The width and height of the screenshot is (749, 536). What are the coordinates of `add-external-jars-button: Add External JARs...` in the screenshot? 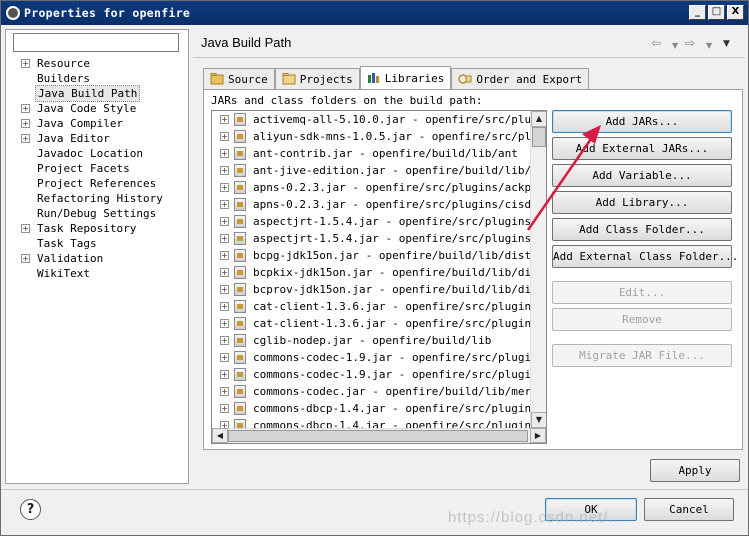 It's located at (642, 148).